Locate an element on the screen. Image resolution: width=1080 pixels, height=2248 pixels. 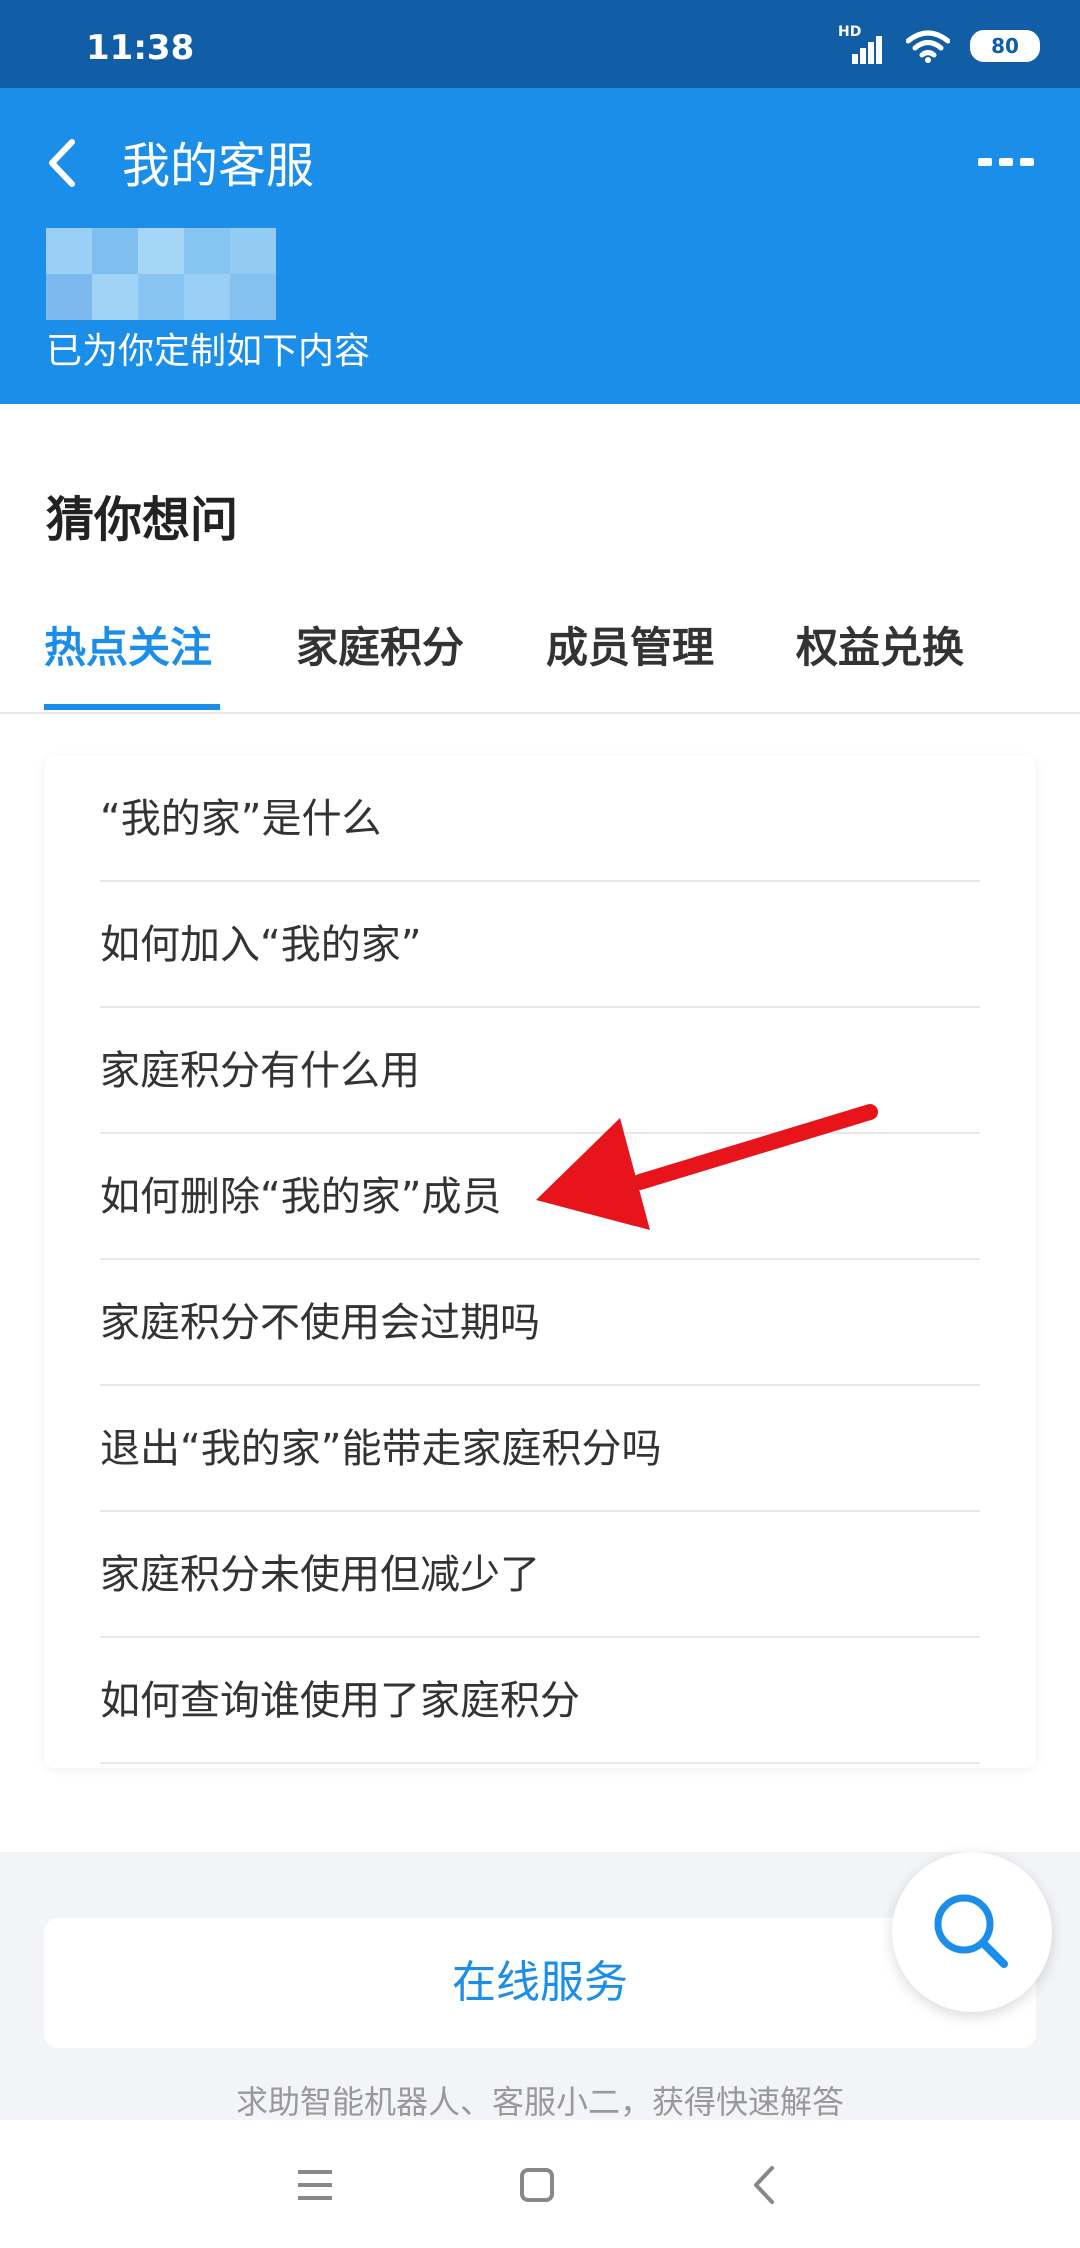
blurred-username is located at coordinates (161, 274).